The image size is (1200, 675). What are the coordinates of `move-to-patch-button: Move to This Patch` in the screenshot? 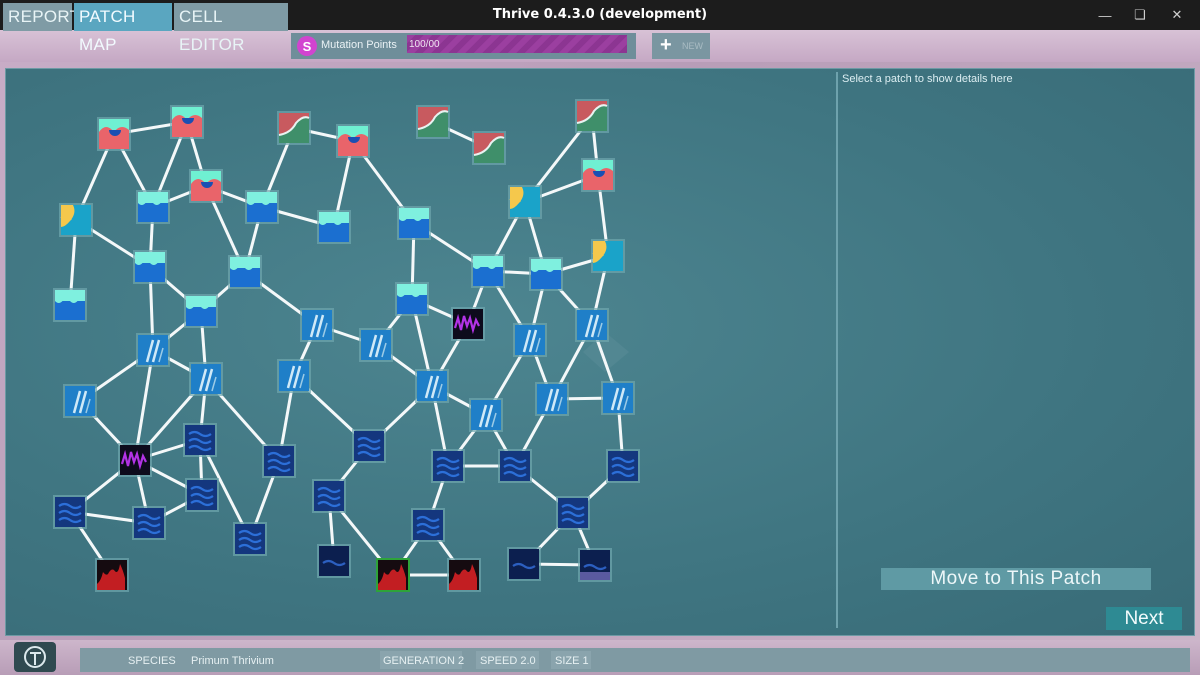 It's located at (1016, 579).